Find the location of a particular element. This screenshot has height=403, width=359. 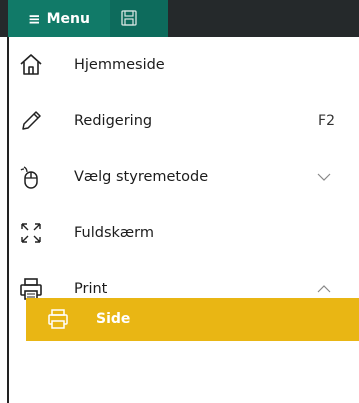

save-icon is located at coordinates (129, 18).